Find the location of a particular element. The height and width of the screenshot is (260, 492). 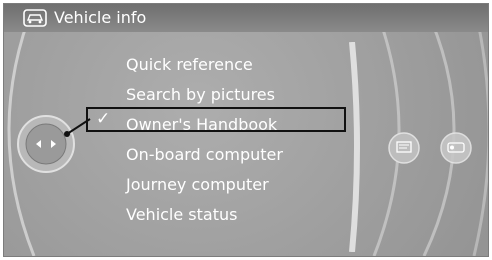

menu-item-vehicle-status: Vehicle status is located at coordinates (204, 215).